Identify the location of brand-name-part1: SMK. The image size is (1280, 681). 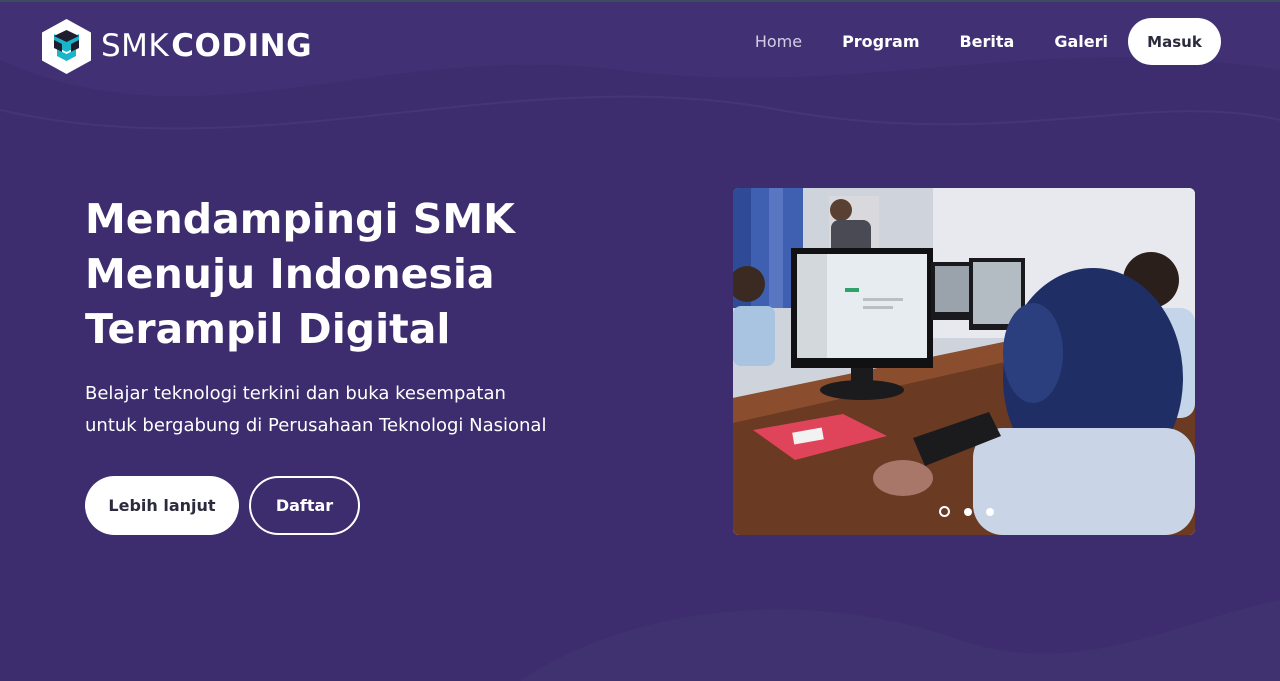
(135, 46).